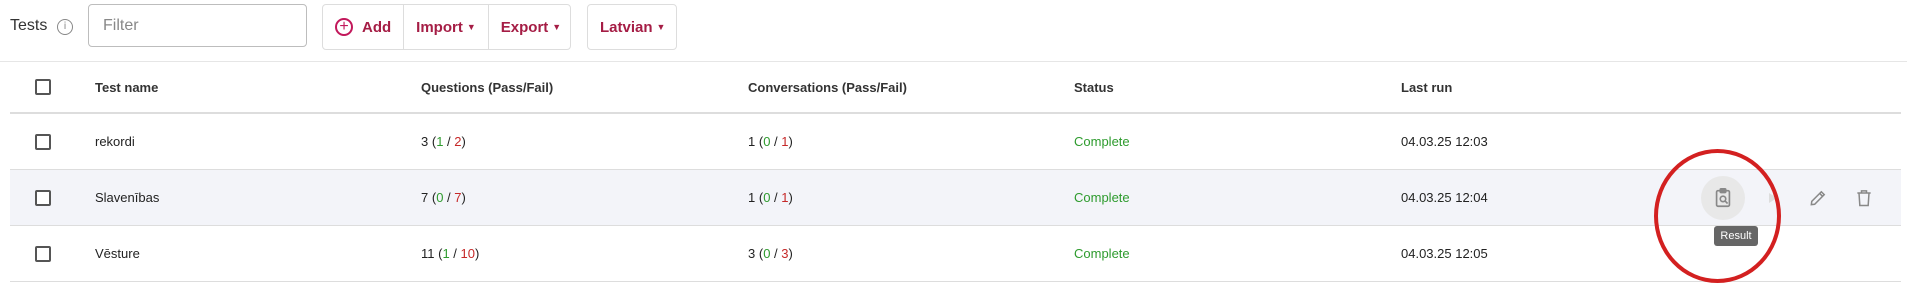 The width and height of the screenshot is (1907, 307). Describe the element at coordinates (467, 253) in the screenshot. I see `questions-fail: 10` at that location.